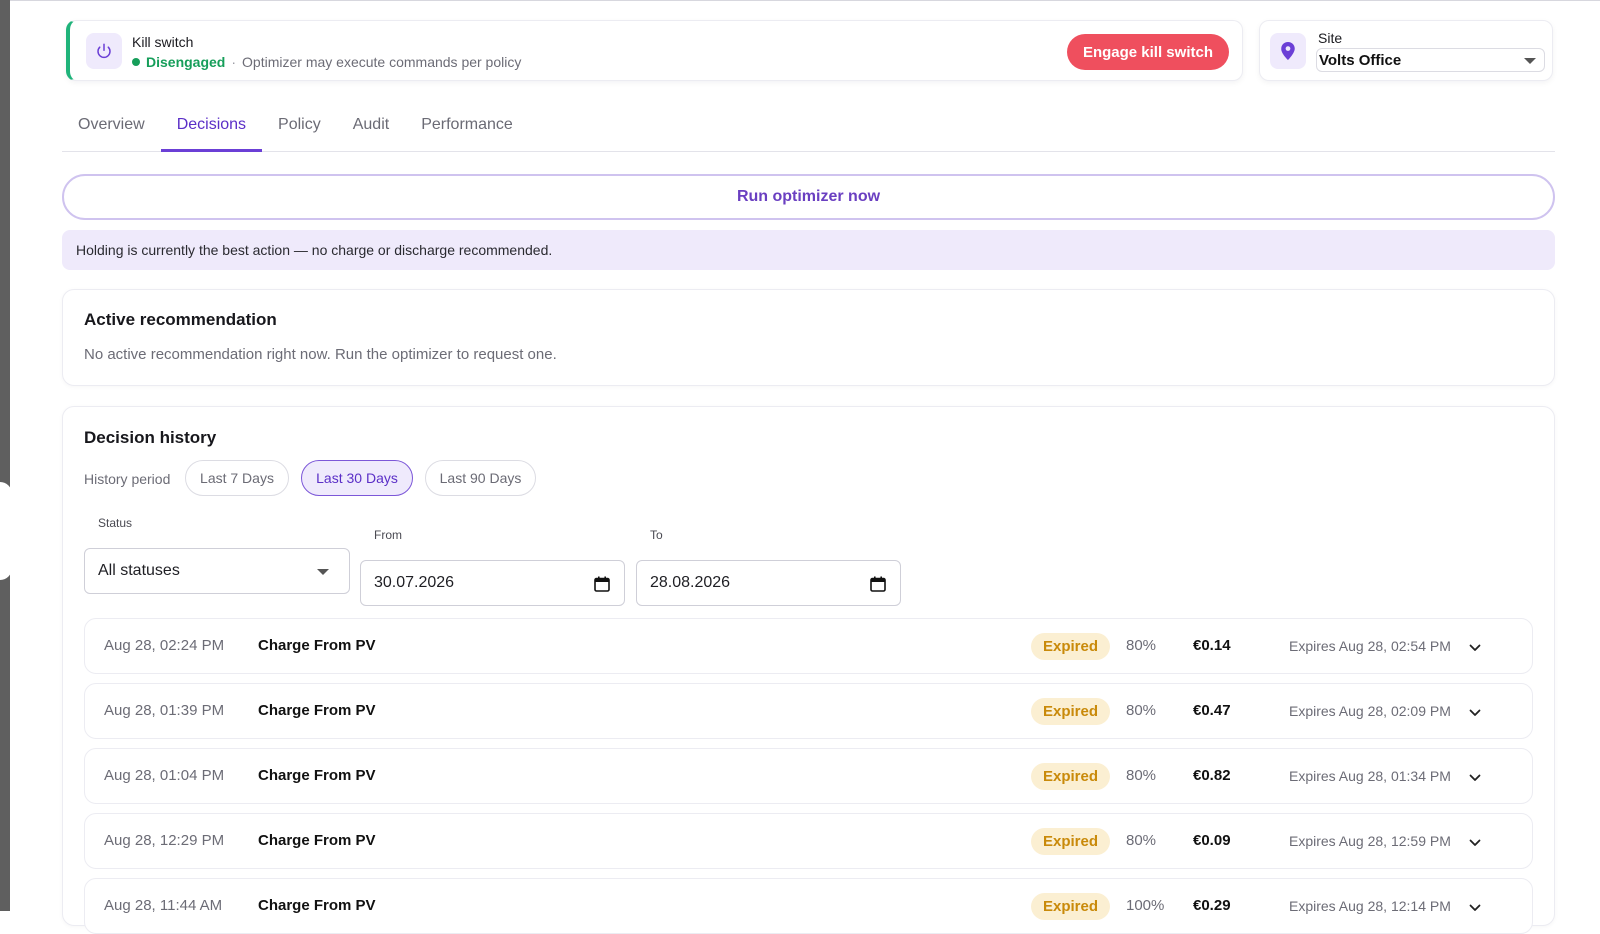 This screenshot has width=1600, height=934. What do you see at coordinates (150, 437) in the screenshot?
I see `decision-history-title: Decision history` at bounding box center [150, 437].